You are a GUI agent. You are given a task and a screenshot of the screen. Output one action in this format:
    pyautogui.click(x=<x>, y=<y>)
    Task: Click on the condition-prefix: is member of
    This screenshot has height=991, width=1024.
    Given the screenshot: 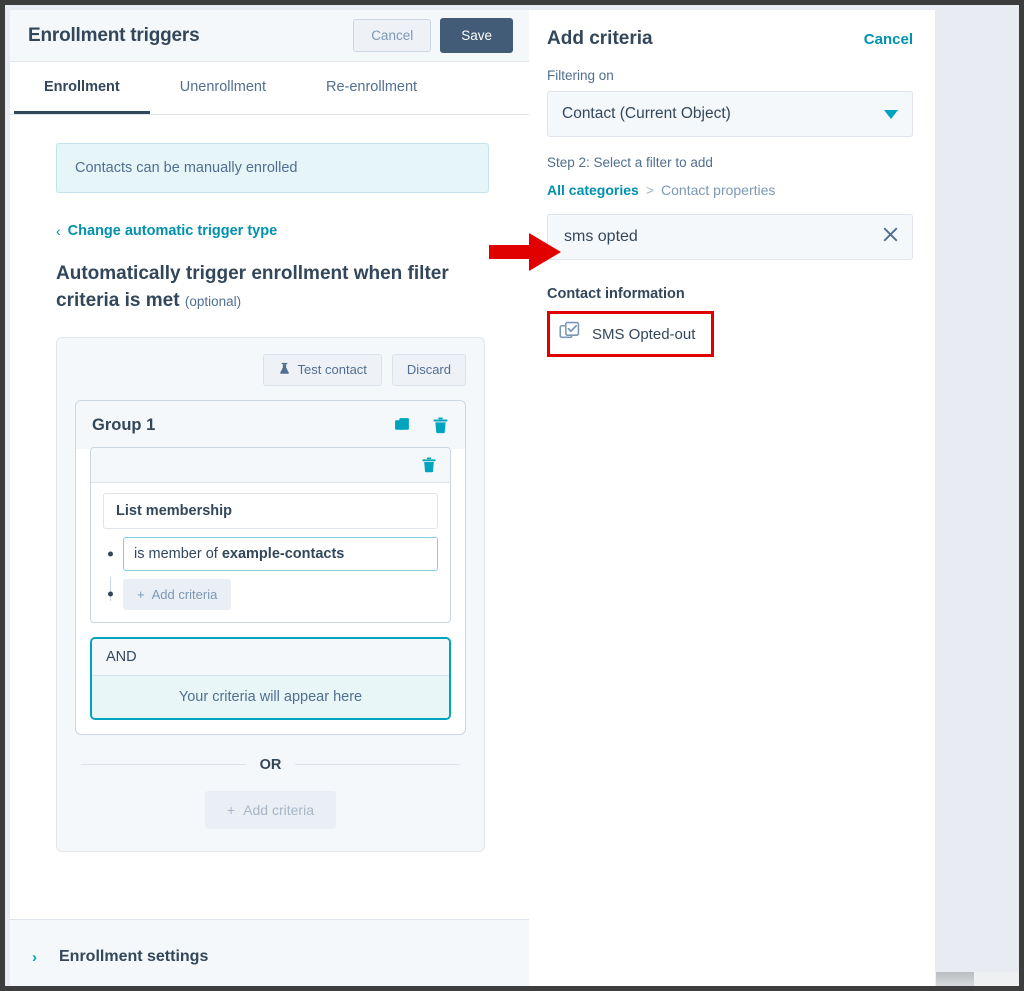 What is the action you would take?
    pyautogui.click(x=176, y=553)
    